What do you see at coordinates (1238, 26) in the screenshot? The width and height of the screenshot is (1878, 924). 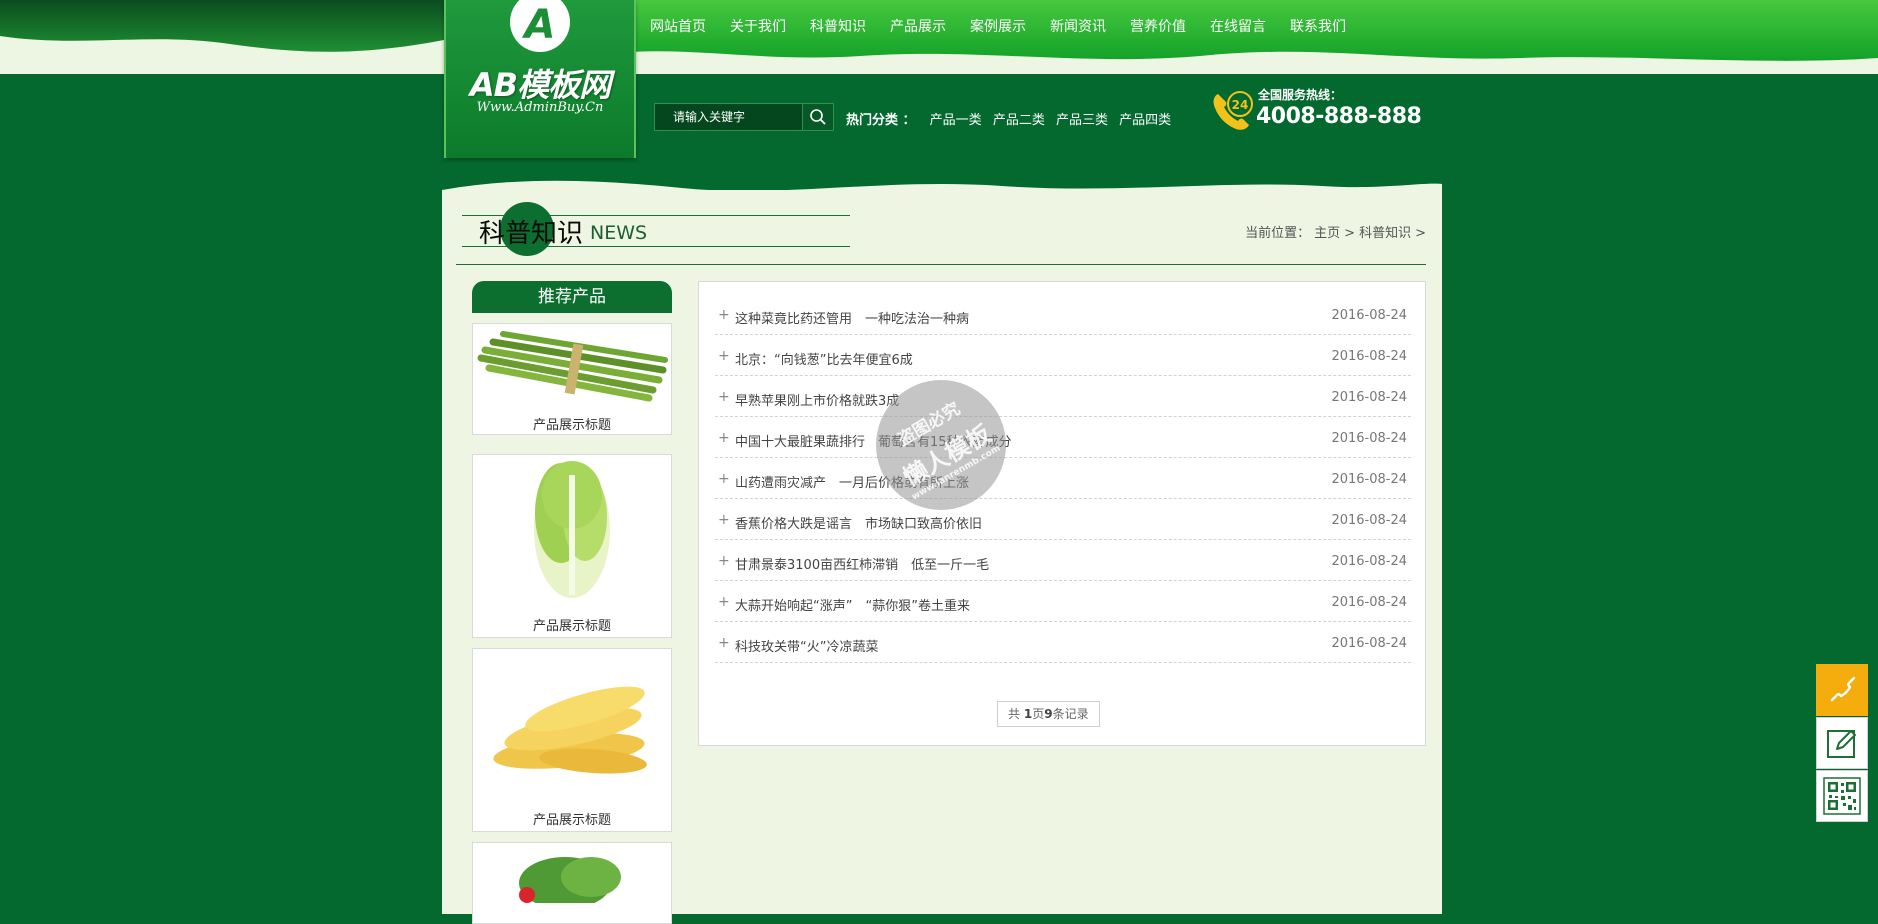 I see `nav-message: 在线留言` at bounding box center [1238, 26].